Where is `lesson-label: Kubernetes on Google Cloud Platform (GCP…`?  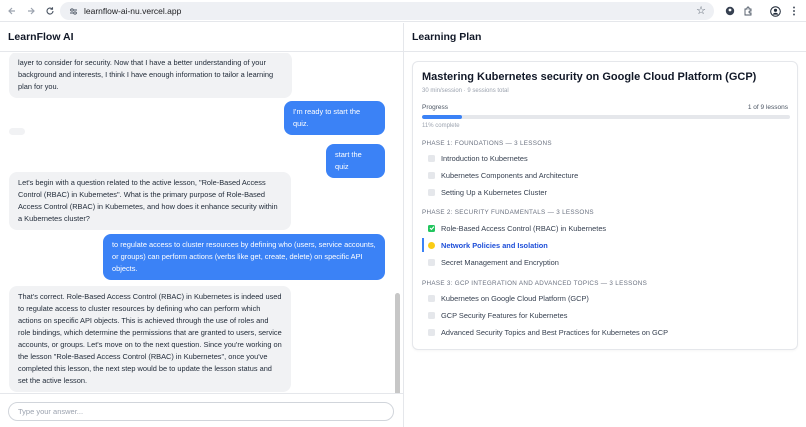
lesson-label: Kubernetes on Google Cloud Platform (GCP… is located at coordinates (515, 298).